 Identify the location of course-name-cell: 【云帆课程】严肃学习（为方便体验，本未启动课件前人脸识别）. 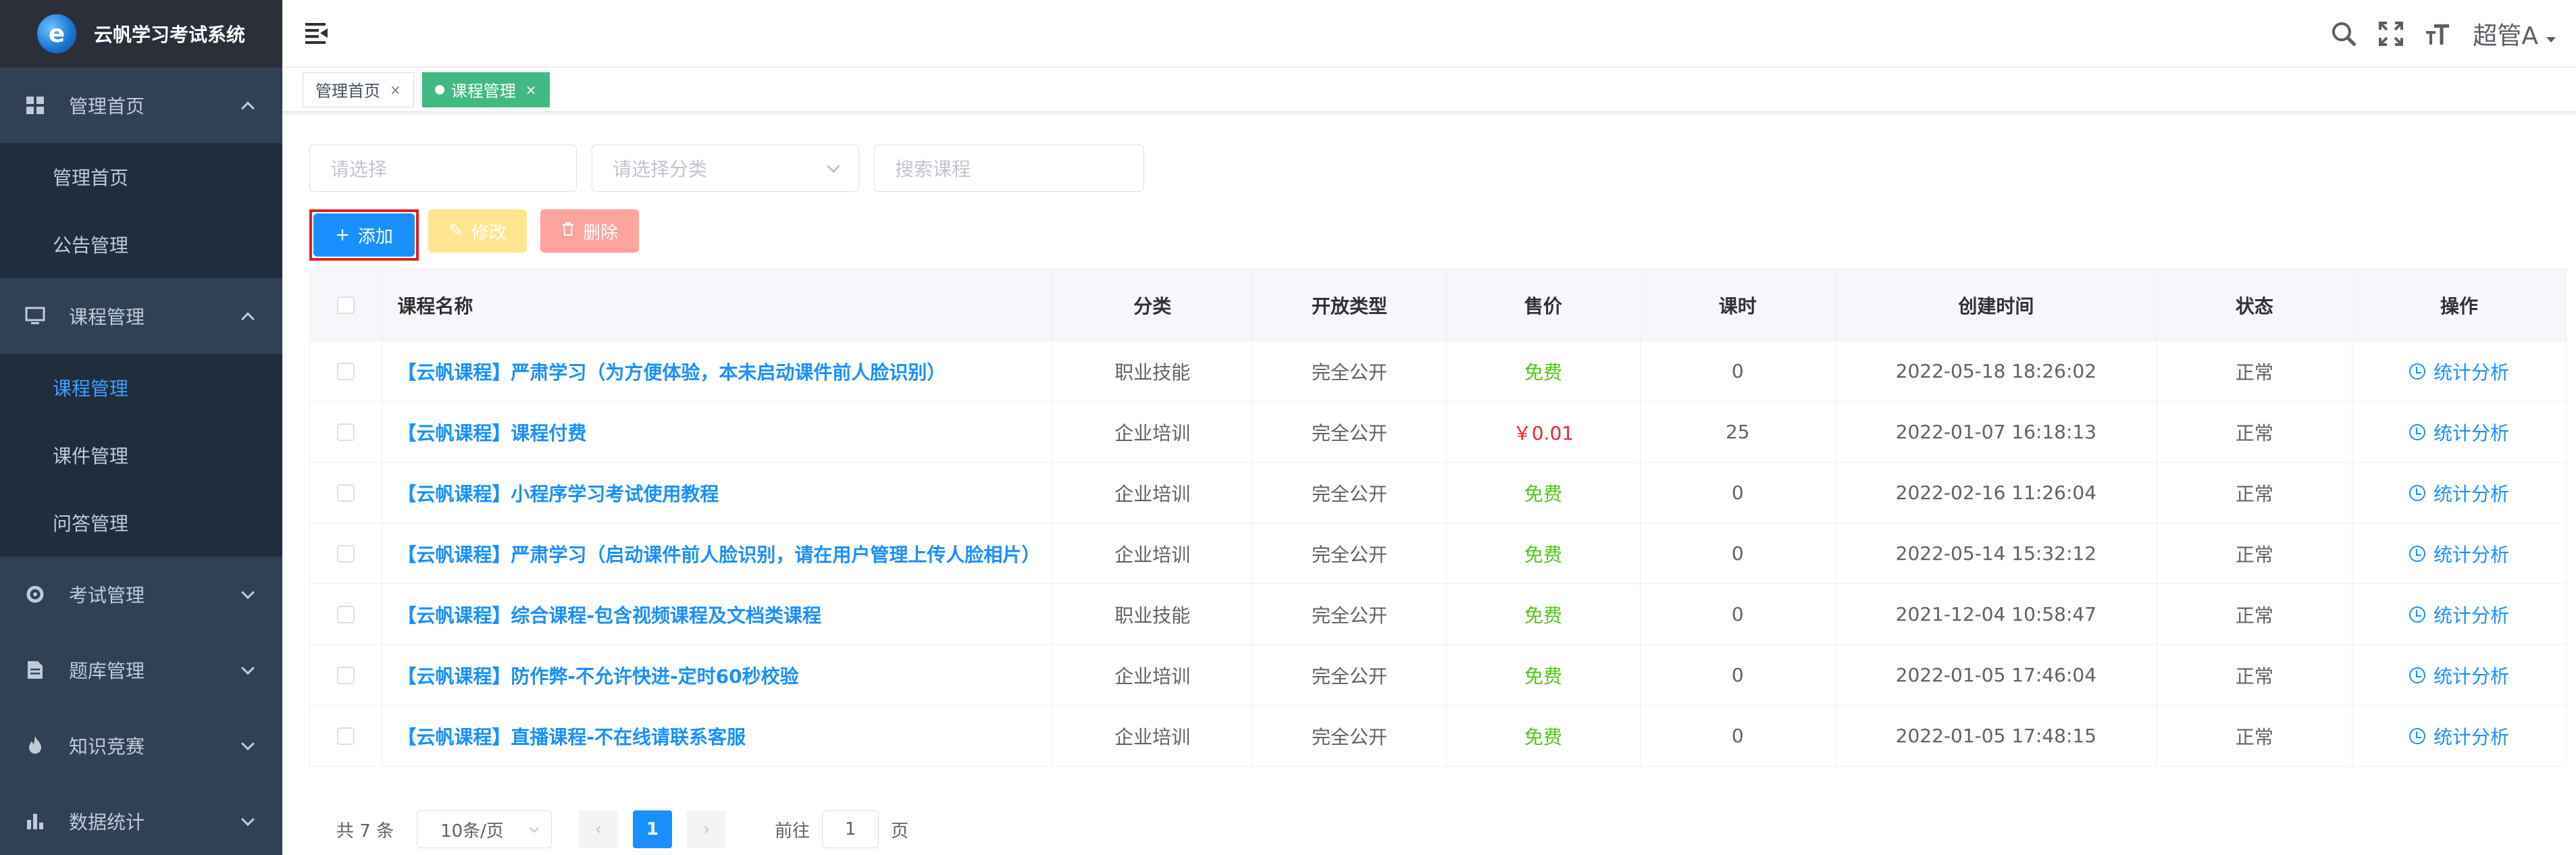
(717, 371).